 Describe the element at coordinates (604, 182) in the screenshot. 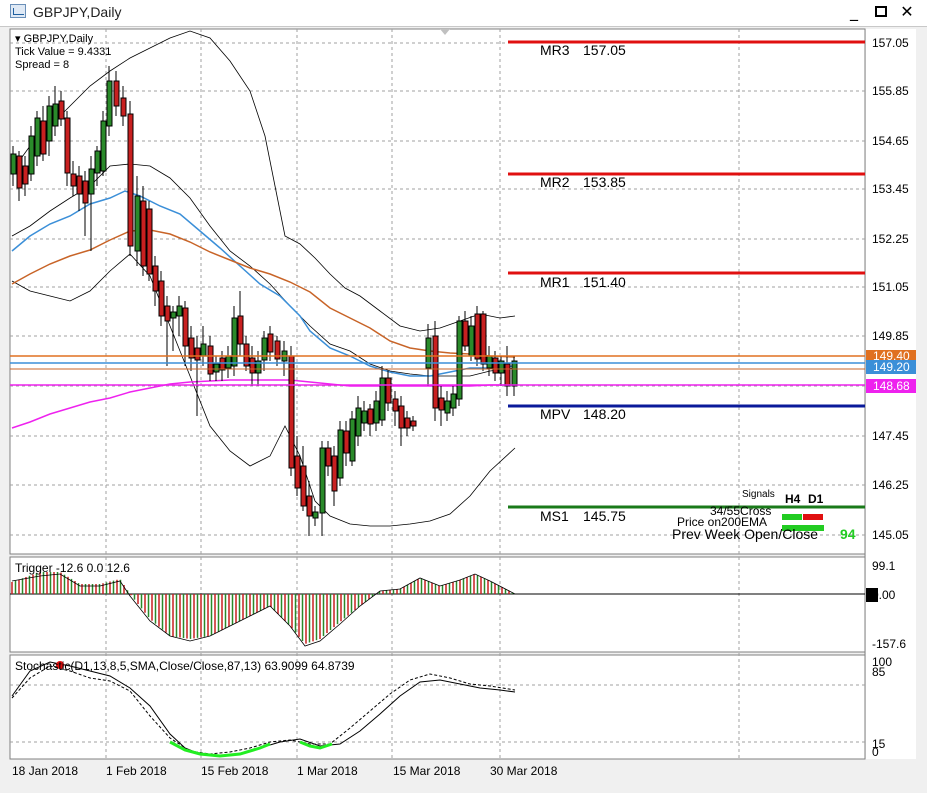

I see `pivot-value-mr2: 153.85` at that location.